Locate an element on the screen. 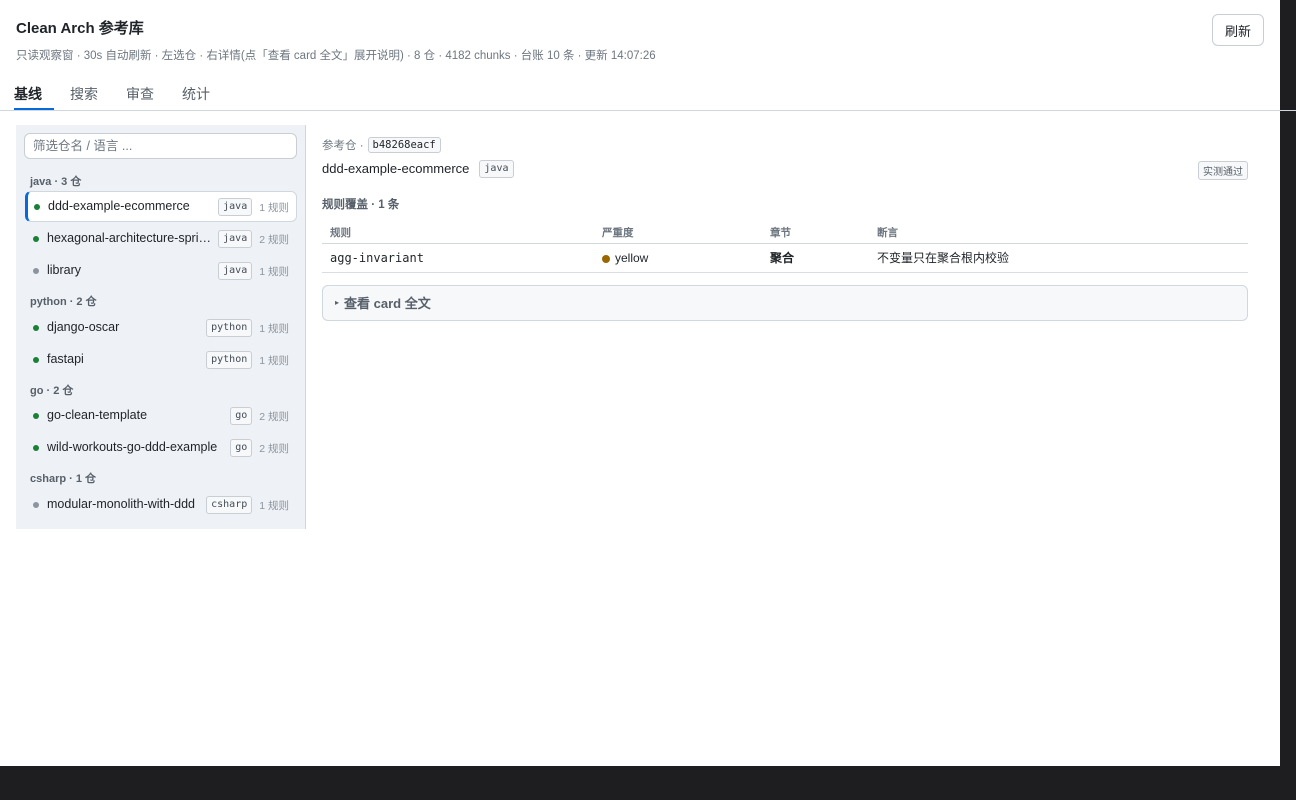  tab-search: 搜索 is located at coordinates (84, 95).